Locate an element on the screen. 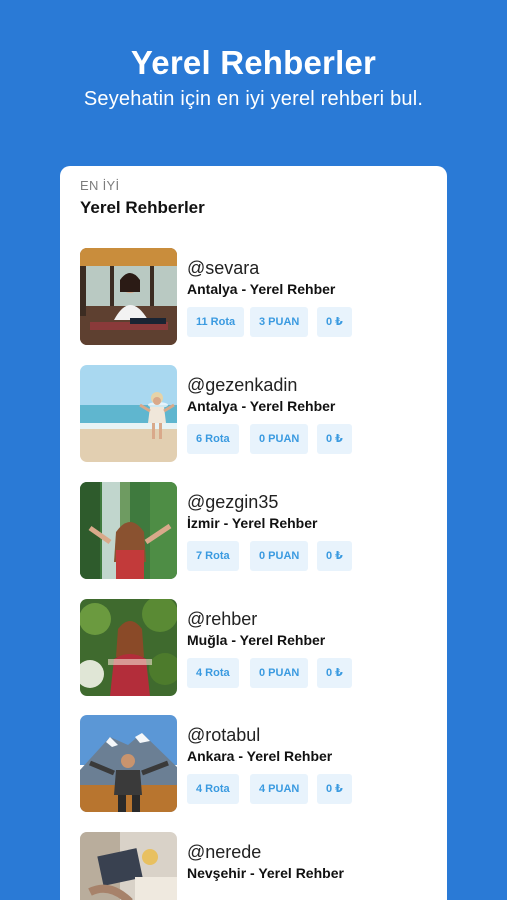  guide-handle: @sevara is located at coordinates (223, 268).